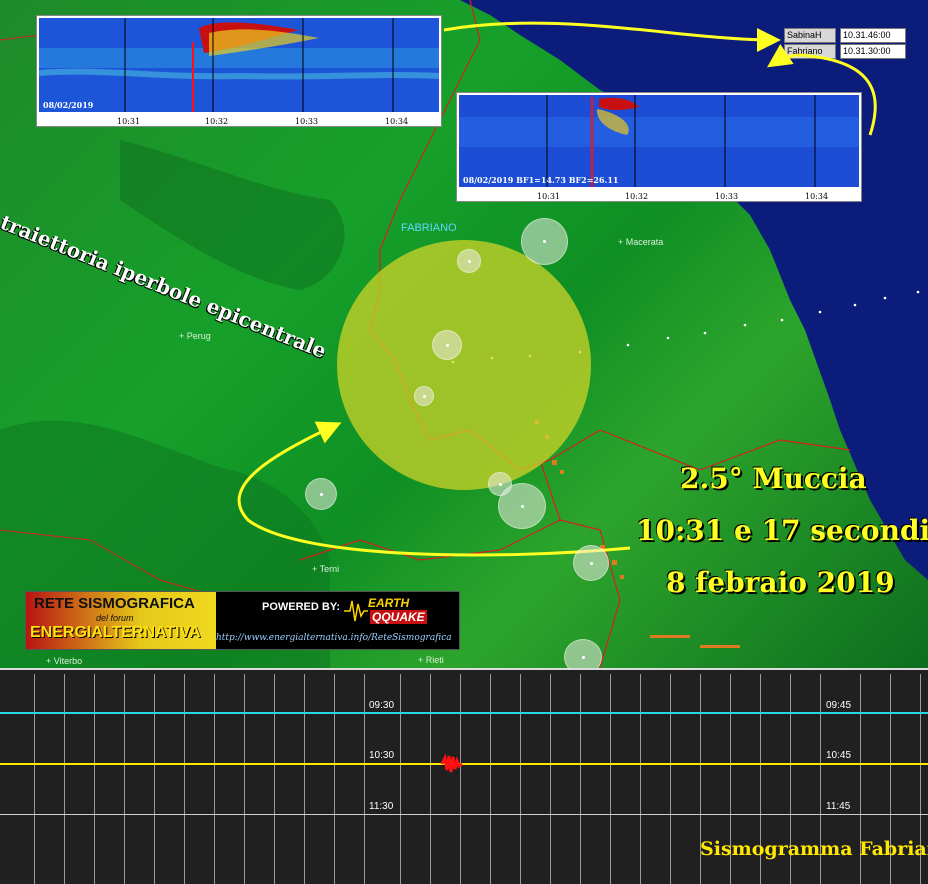  I want to click on logo-line2: del forum, so click(115, 618).